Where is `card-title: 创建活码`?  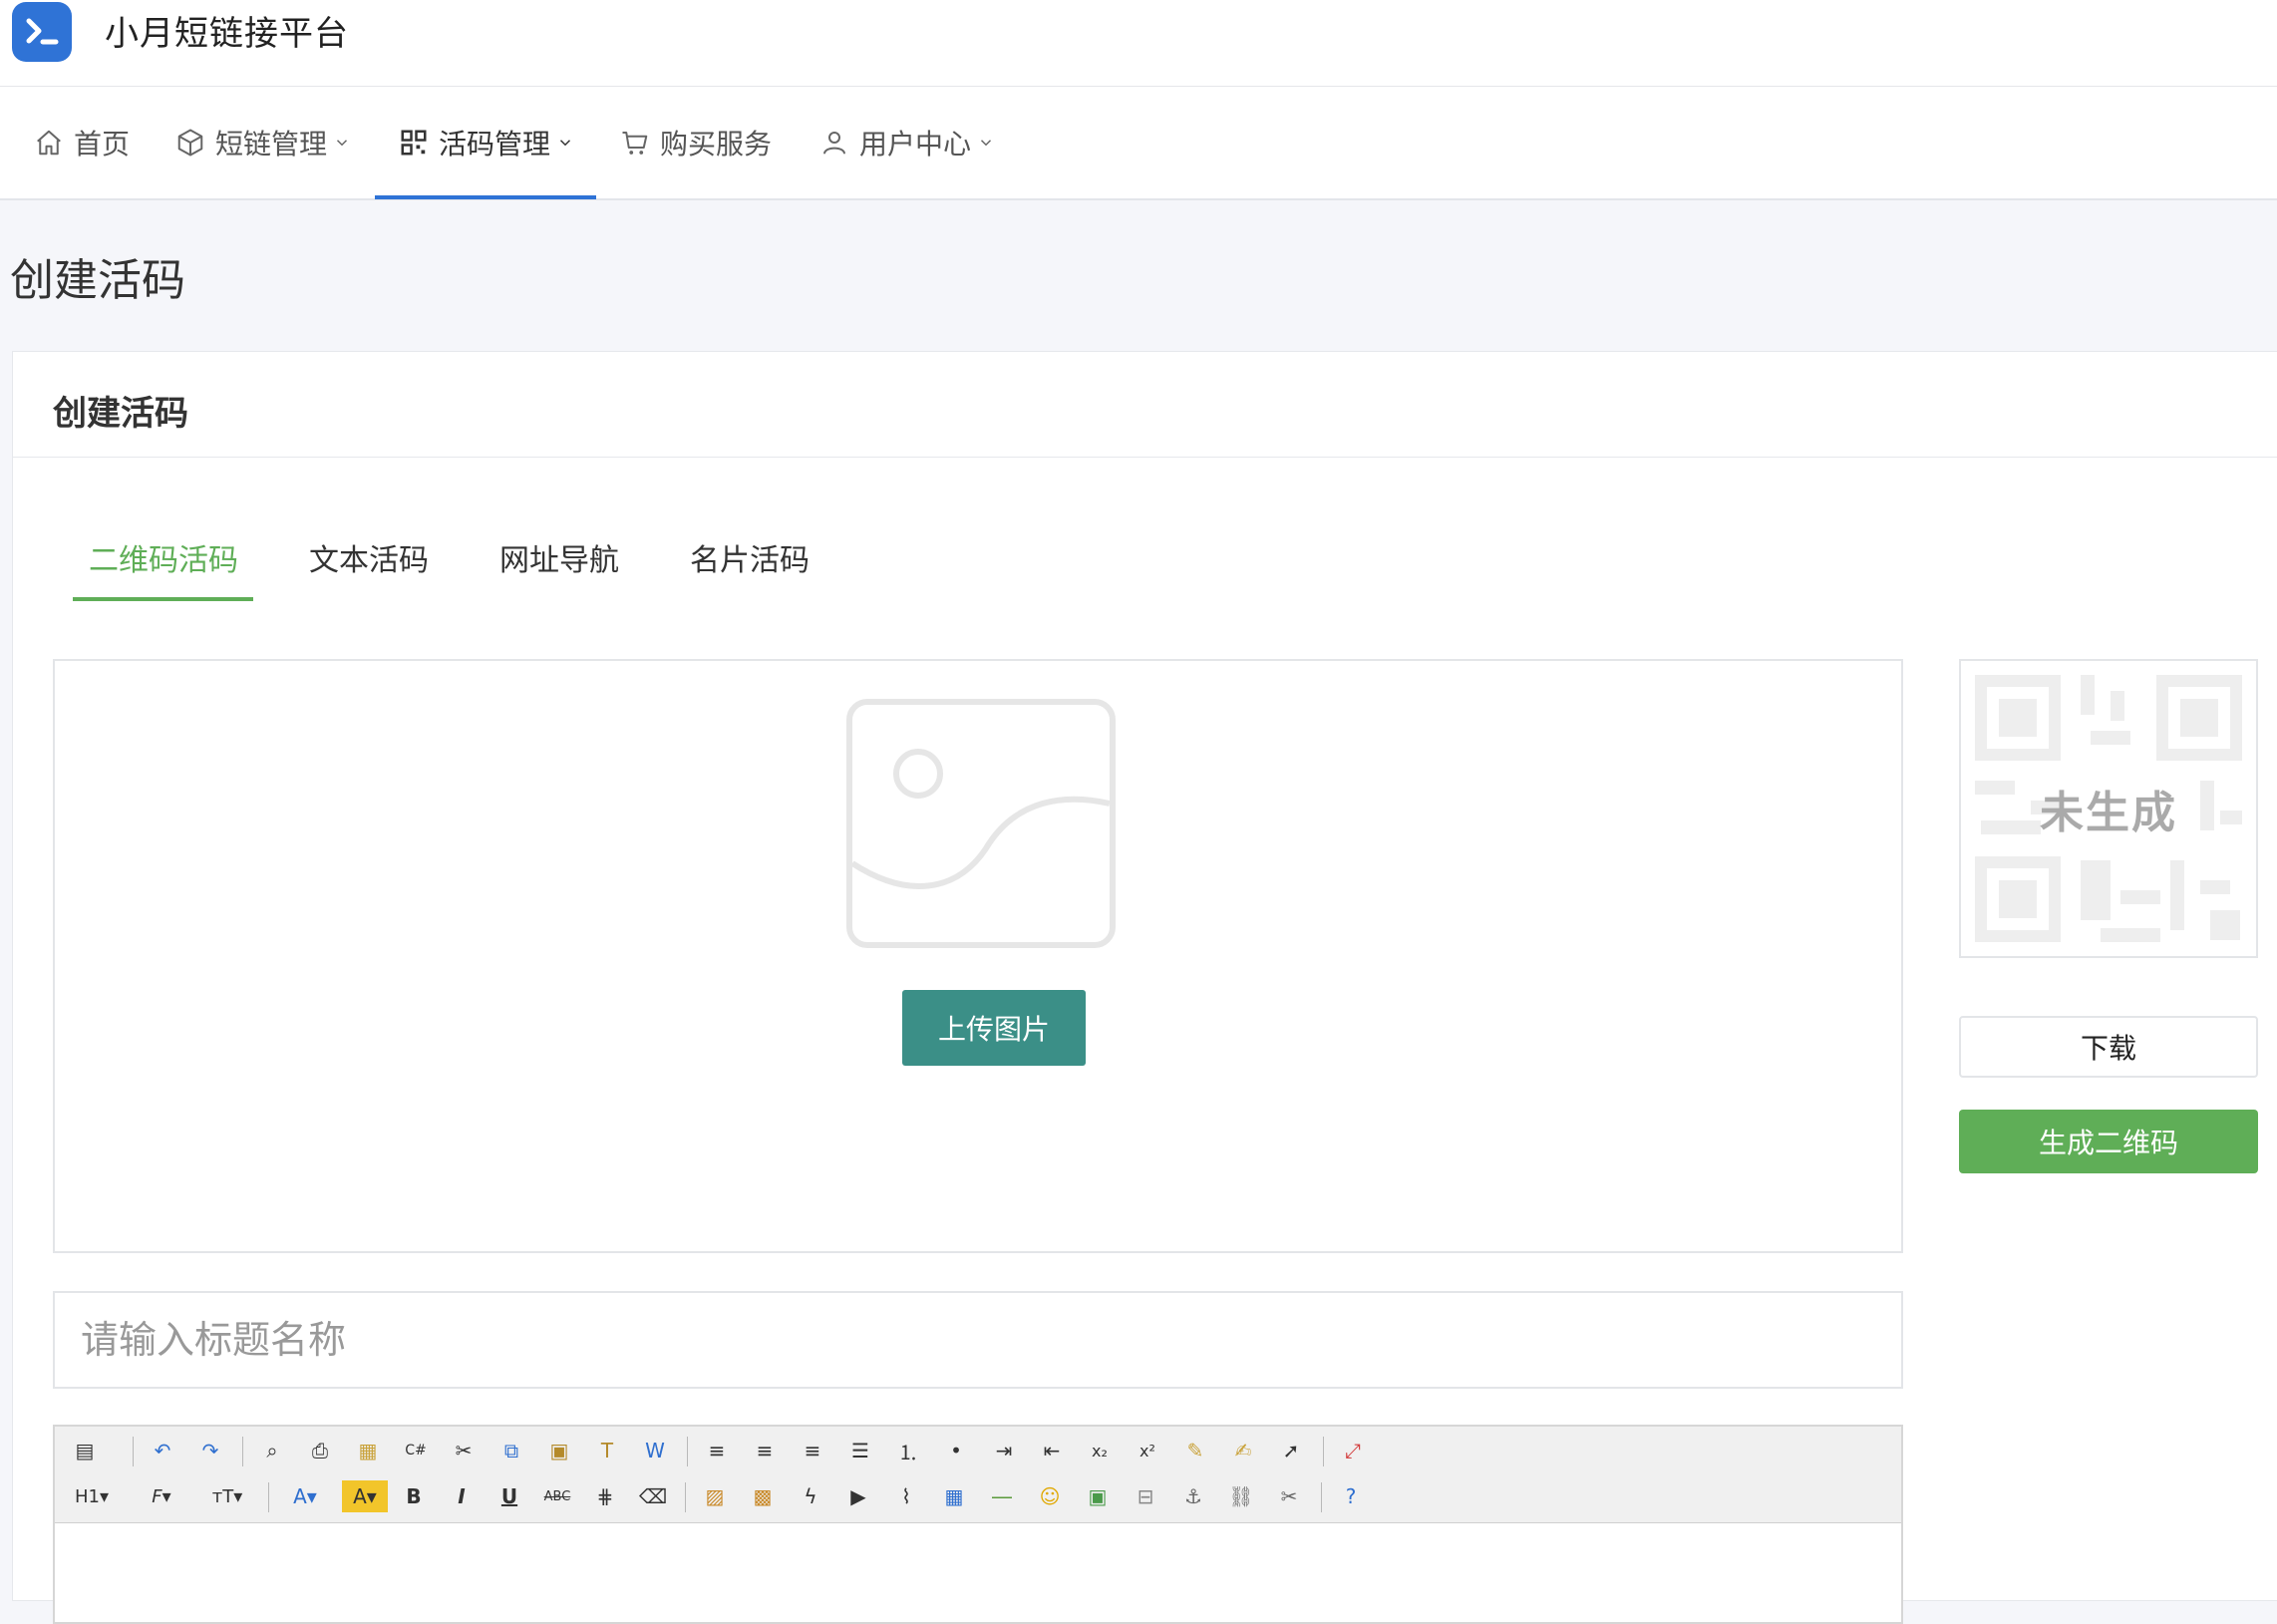 card-title: 创建活码 is located at coordinates (120, 414).